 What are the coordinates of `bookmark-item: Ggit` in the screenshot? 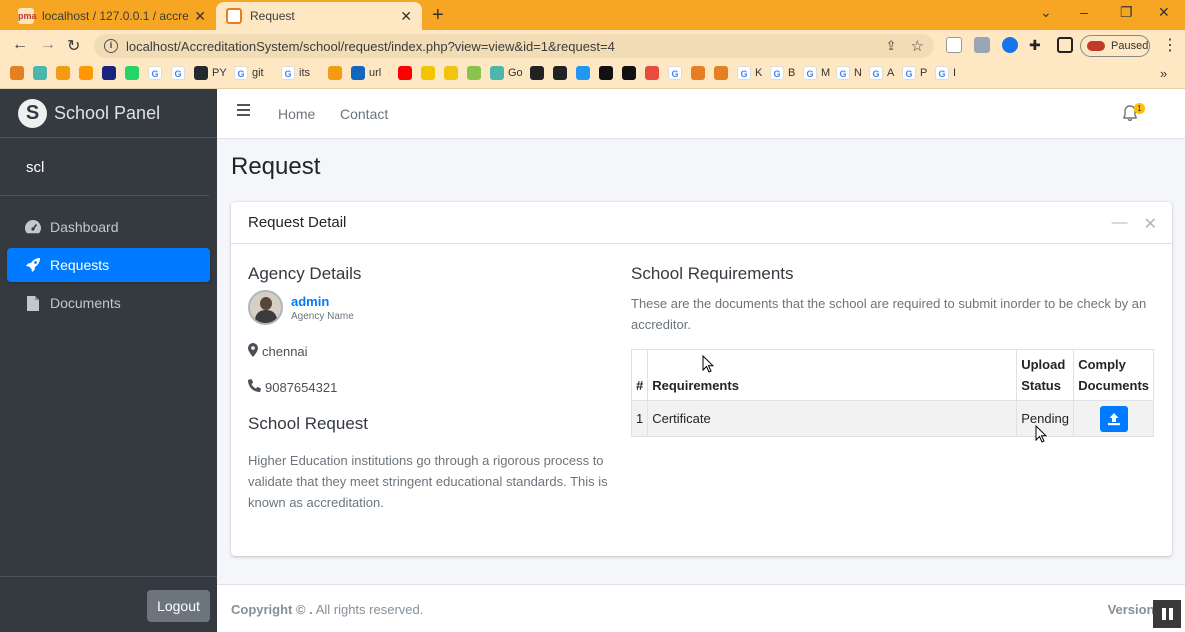 It's located at (249, 73).